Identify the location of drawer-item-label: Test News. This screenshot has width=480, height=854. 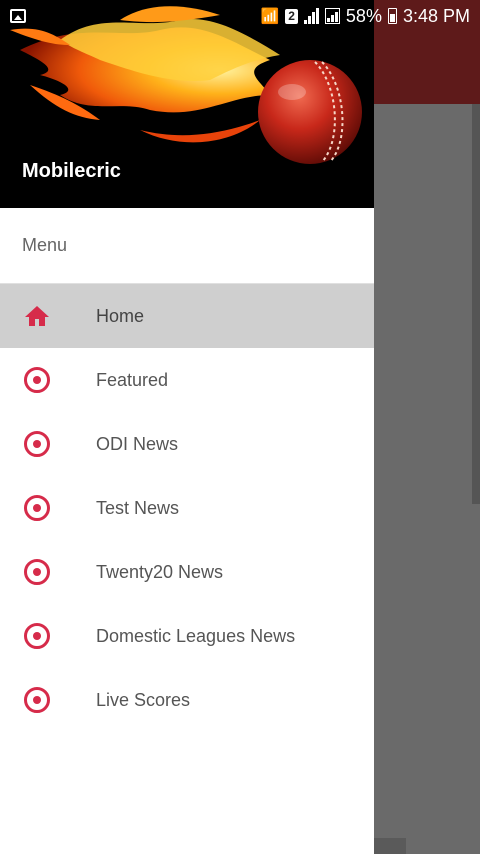
(138, 507).